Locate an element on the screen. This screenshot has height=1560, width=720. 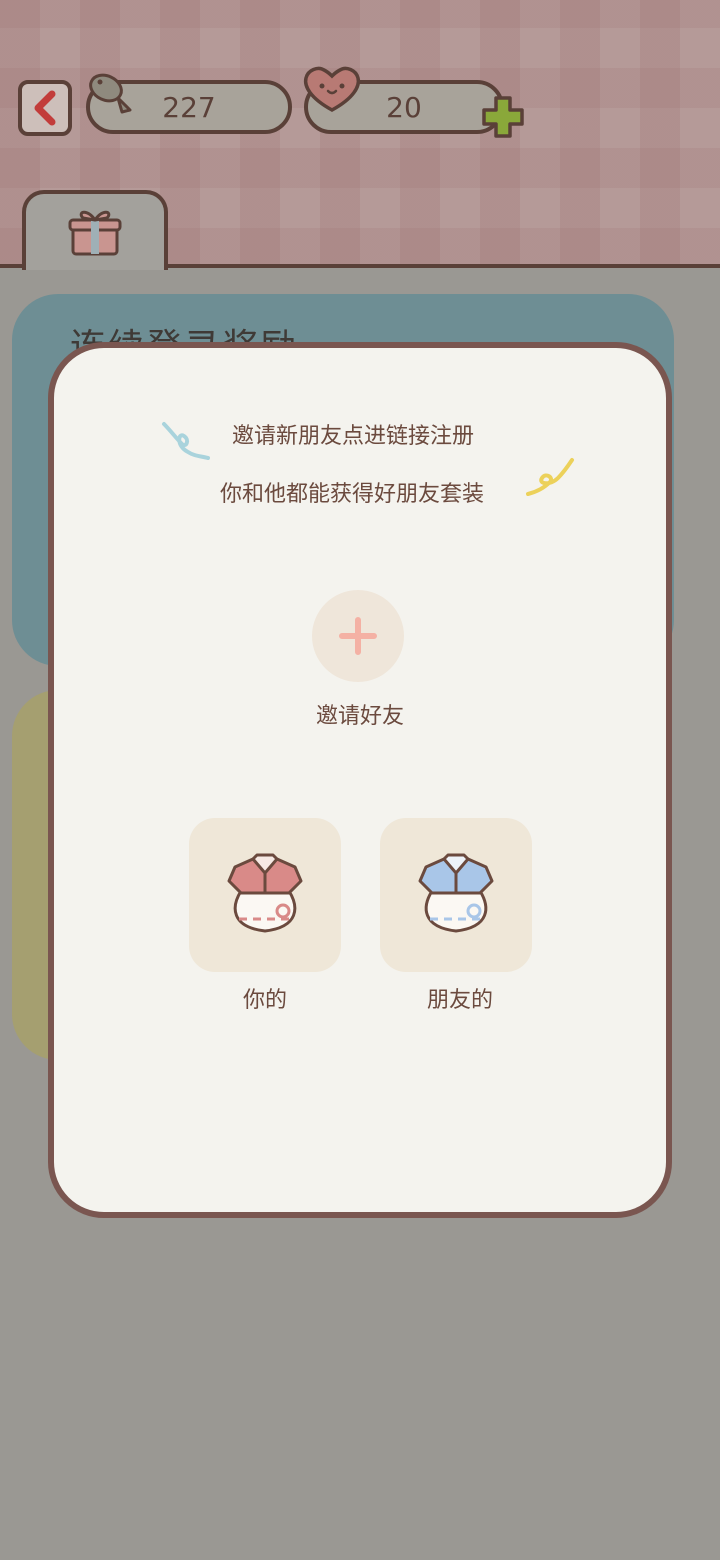
outfit-pink-icon is located at coordinates (265, 893).